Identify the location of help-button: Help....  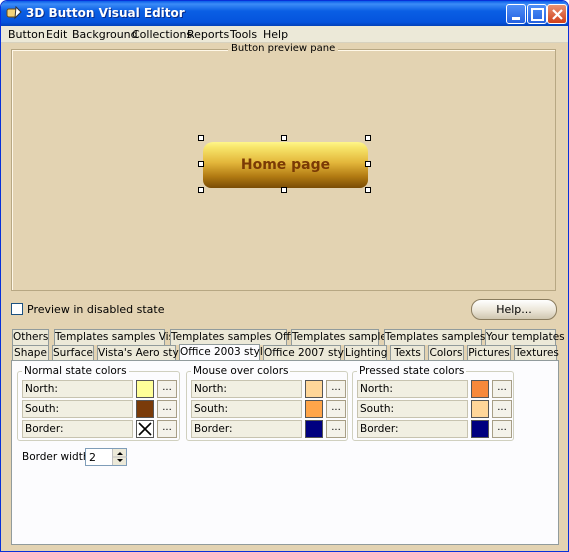
(514, 309).